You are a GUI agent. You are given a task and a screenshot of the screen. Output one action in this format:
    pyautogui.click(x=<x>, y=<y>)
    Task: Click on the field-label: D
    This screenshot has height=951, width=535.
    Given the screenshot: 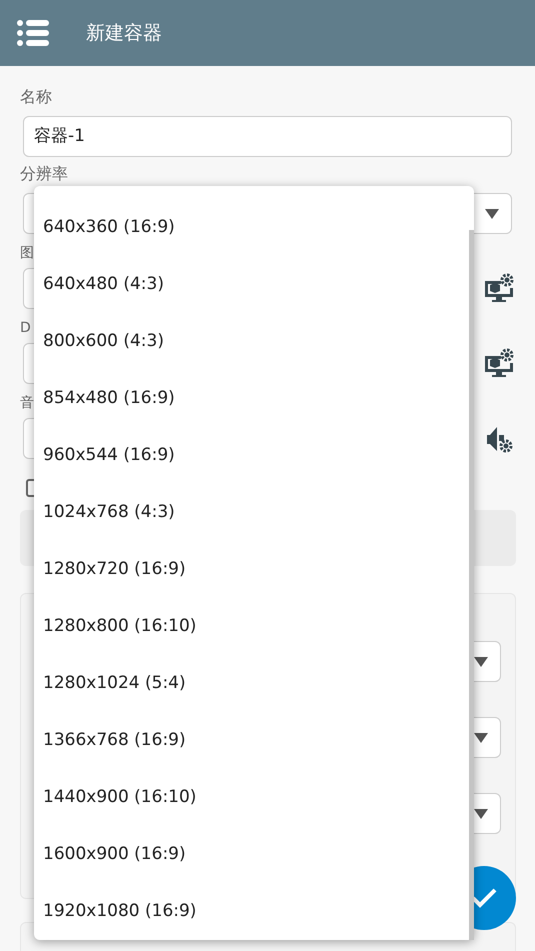 What is the action you would take?
    pyautogui.click(x=25, y=328)
    